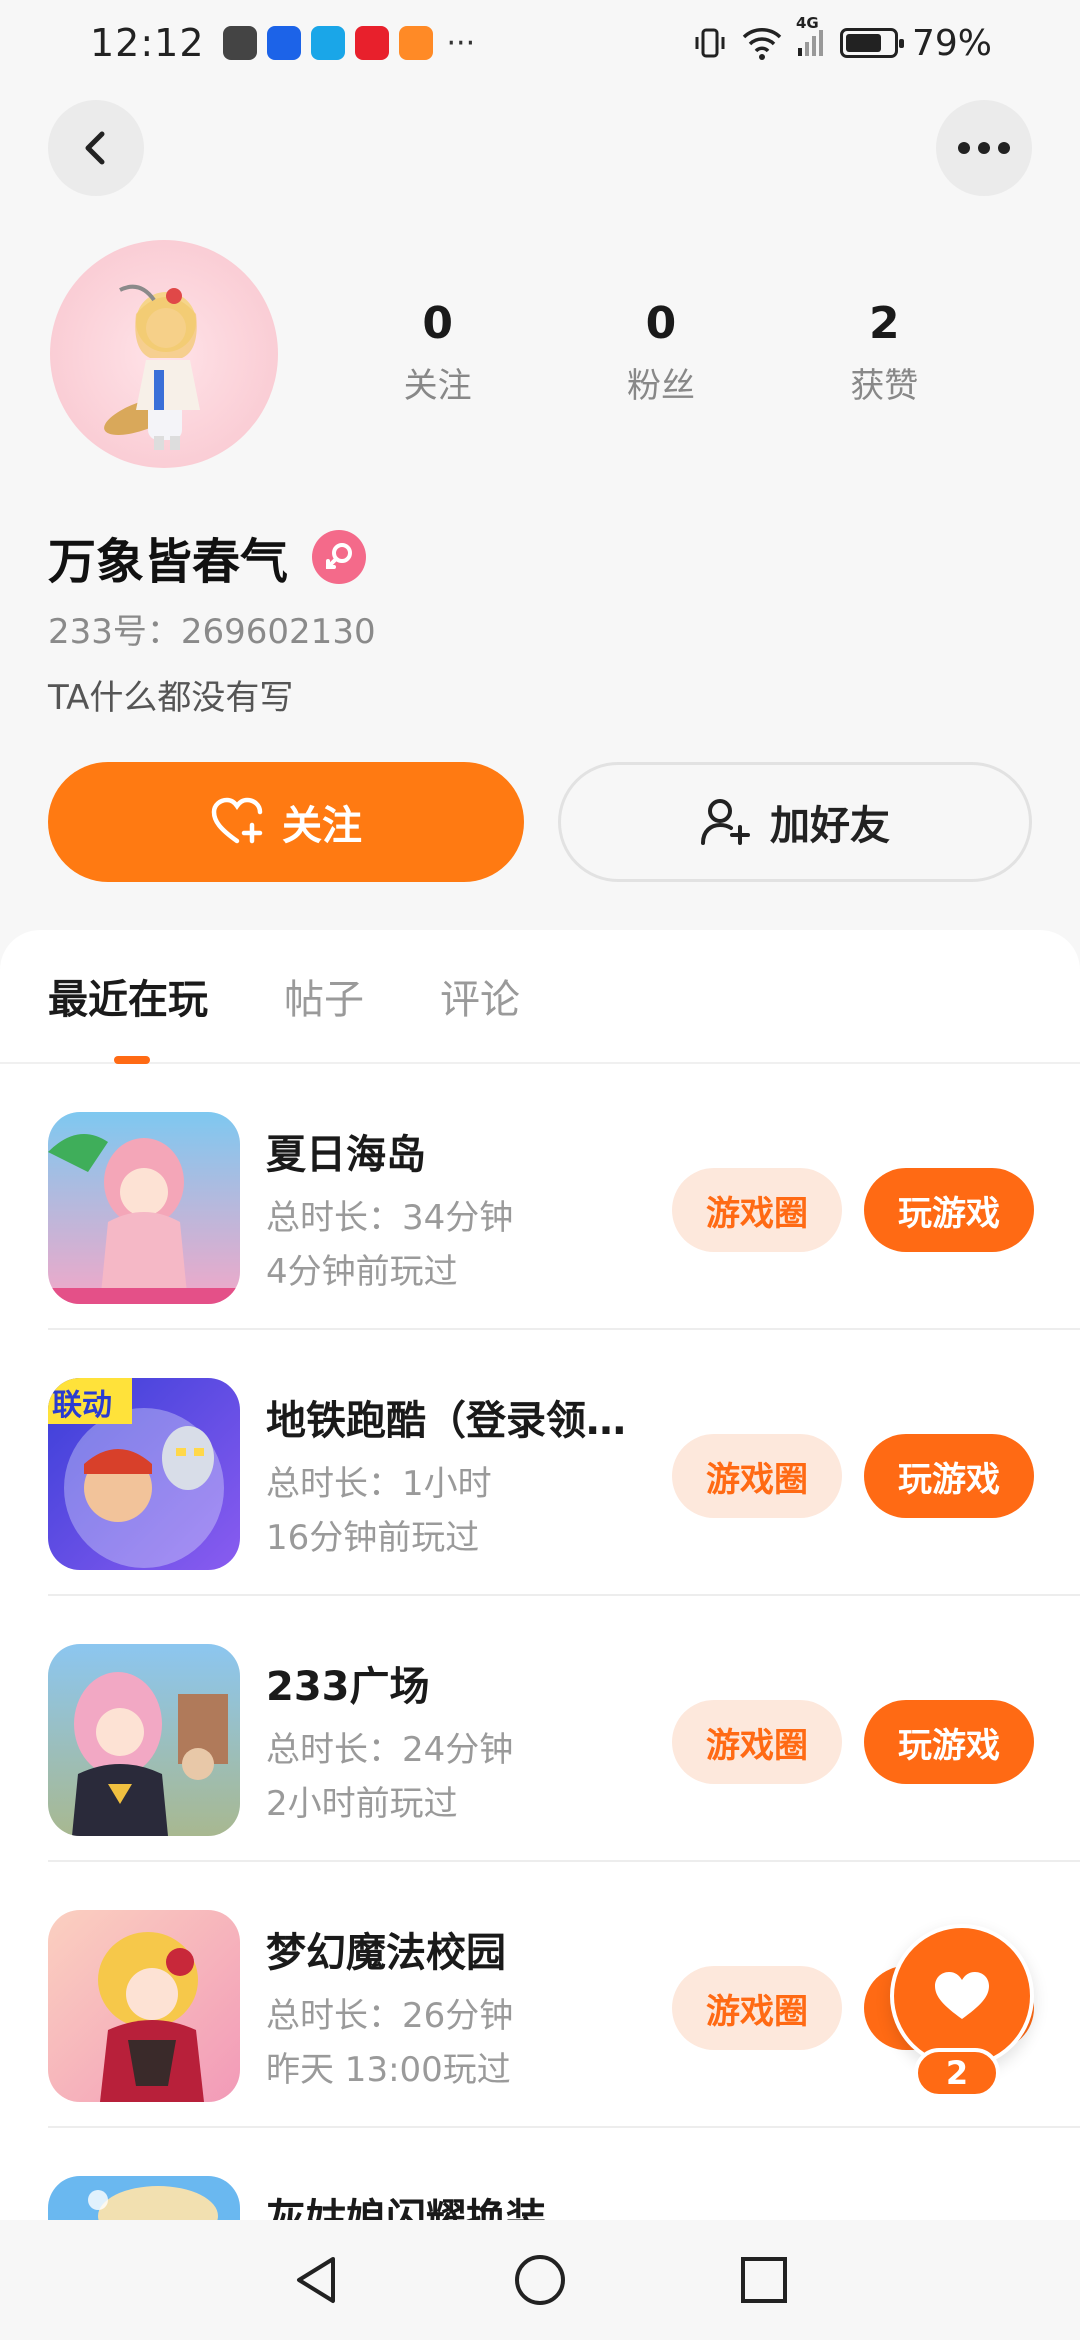 The height and width of the screenshot is (2340, 1080). I want to click on game-last-played: 16分钟前玩过, so click(373, 1538).